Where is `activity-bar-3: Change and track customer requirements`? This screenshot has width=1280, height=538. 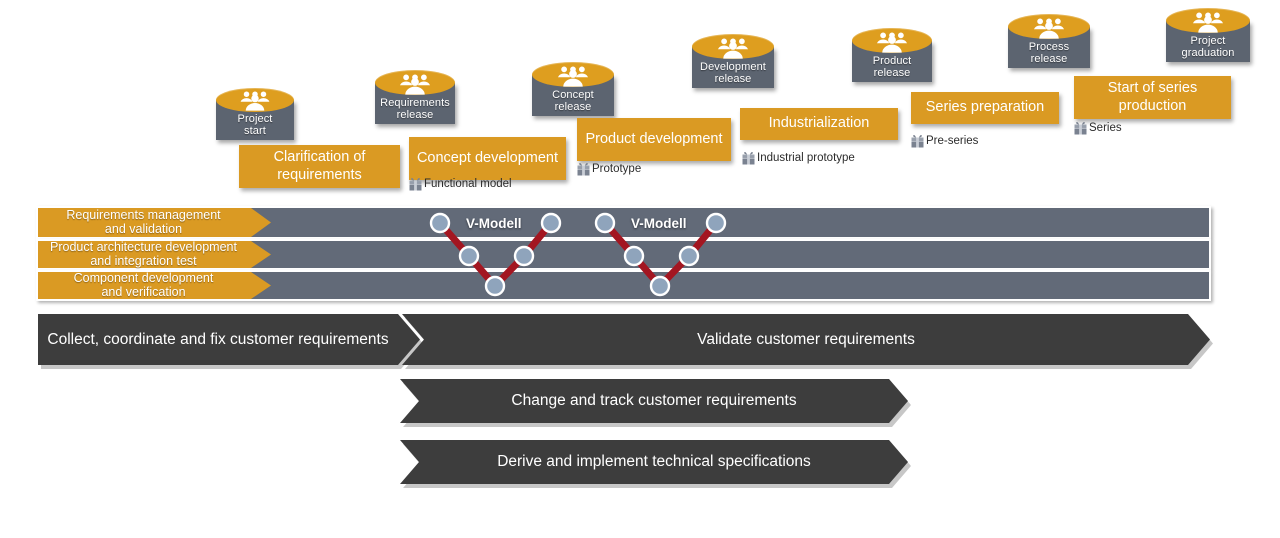 activity-bar-3: Change and track customer requirements is located at coordinates (655, 403).